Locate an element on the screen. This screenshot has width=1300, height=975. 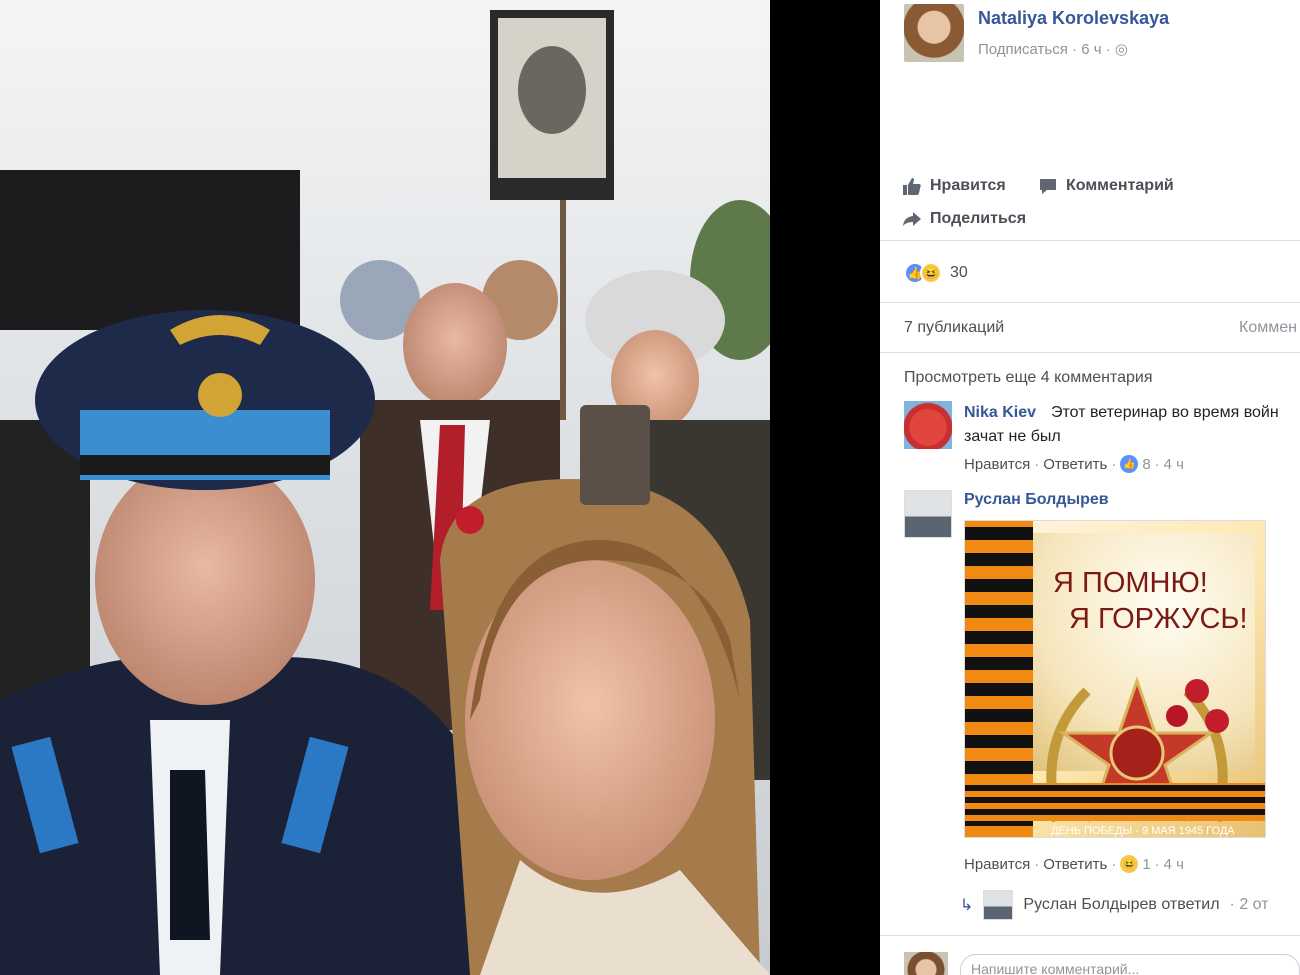
poster-text: Я ГОРЖУСЬ! is located at coordinates (1158, 619).